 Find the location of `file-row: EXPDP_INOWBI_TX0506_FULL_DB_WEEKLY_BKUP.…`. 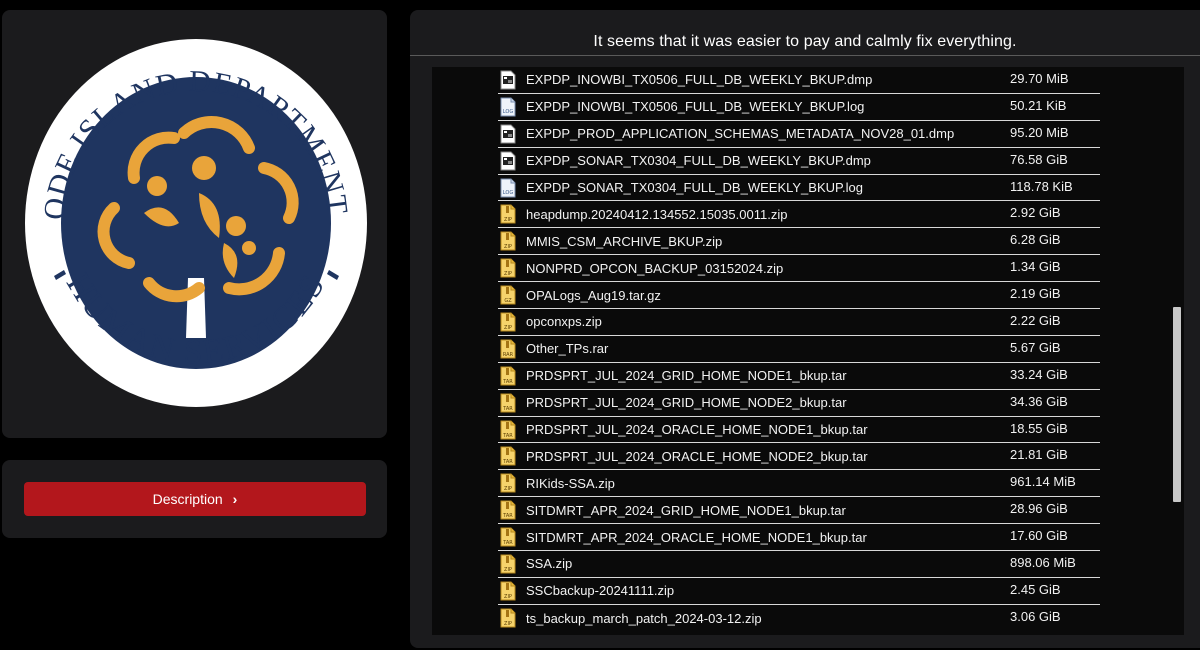

file-row: EXPDP_INOWBI_TX0506_FULL_DB_WEEKLY_BKUP.… is located at coordinates (799, 80).